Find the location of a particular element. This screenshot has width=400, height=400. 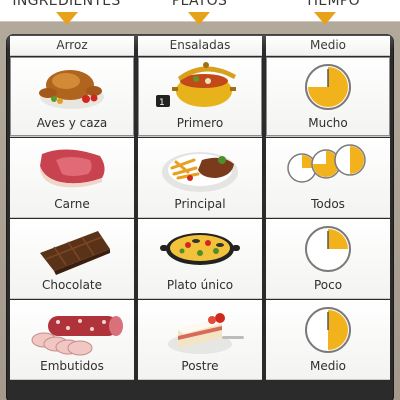

item-label: Mucho is located at coordinates (328, 123).